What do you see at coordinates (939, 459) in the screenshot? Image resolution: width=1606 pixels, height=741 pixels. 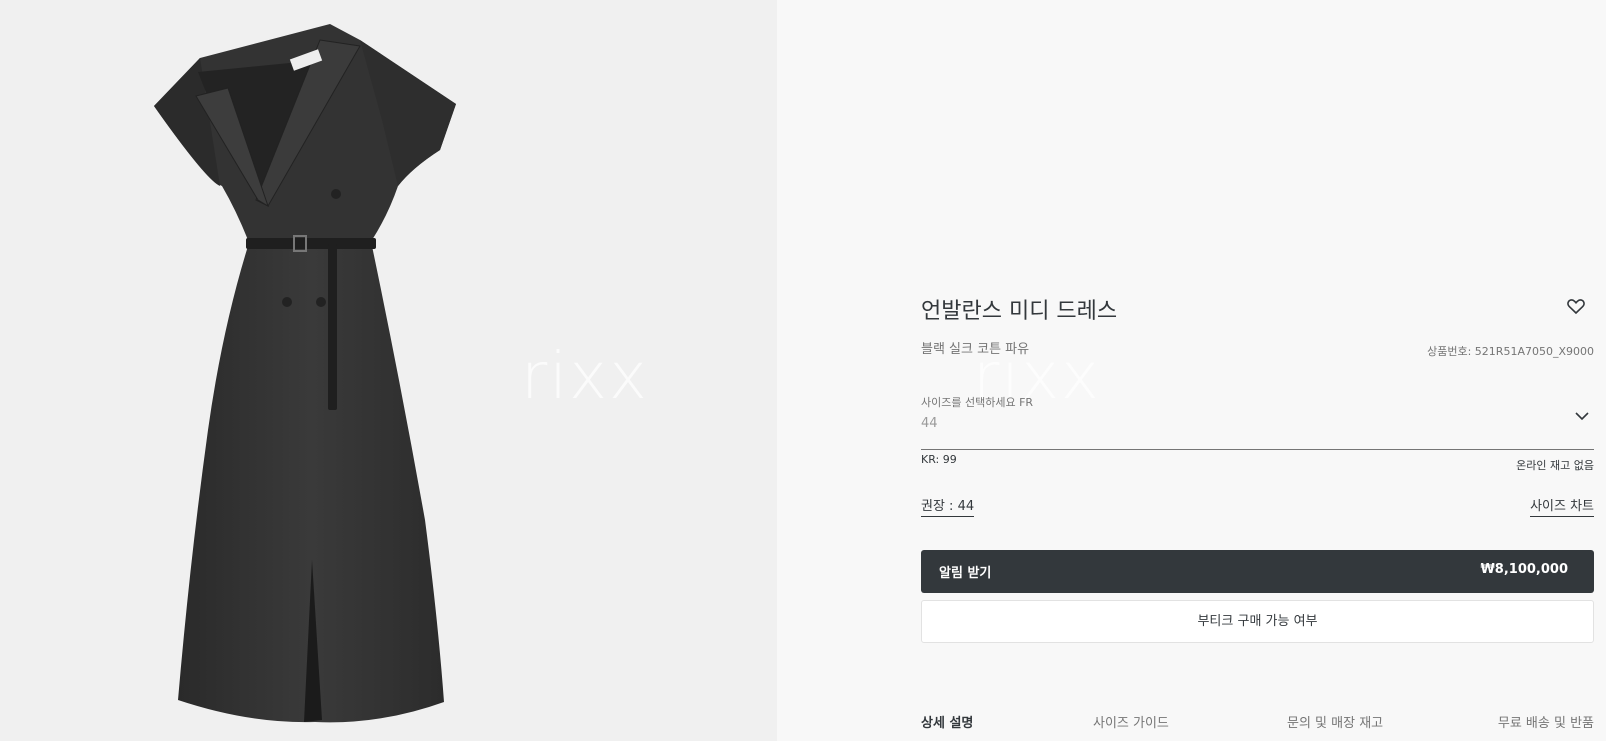 I see `kr-size: KR: 99` at bounding box center [939, 459].